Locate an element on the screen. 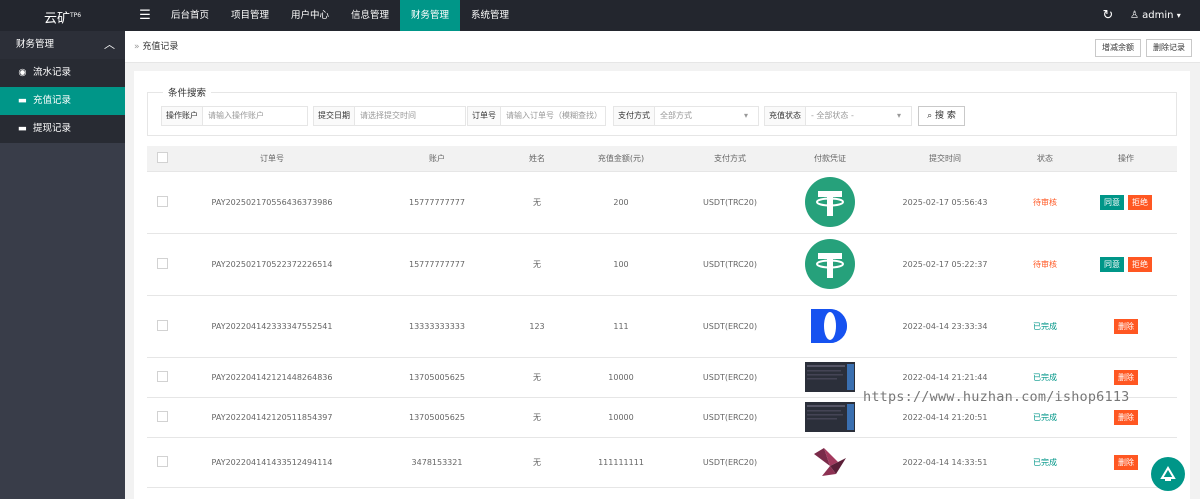  sidebar-section-finance: 财务管理 ︿ is located at coordinates (62, 45).